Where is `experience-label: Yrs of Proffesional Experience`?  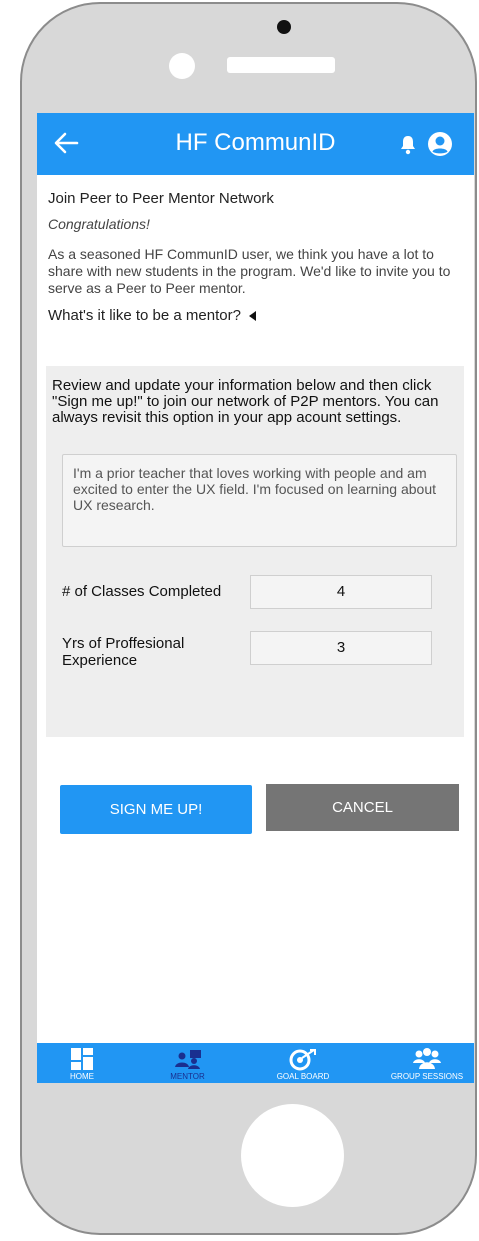 experience-label: Yrs of Proffesional Experience is located at coordinates (123, 652).